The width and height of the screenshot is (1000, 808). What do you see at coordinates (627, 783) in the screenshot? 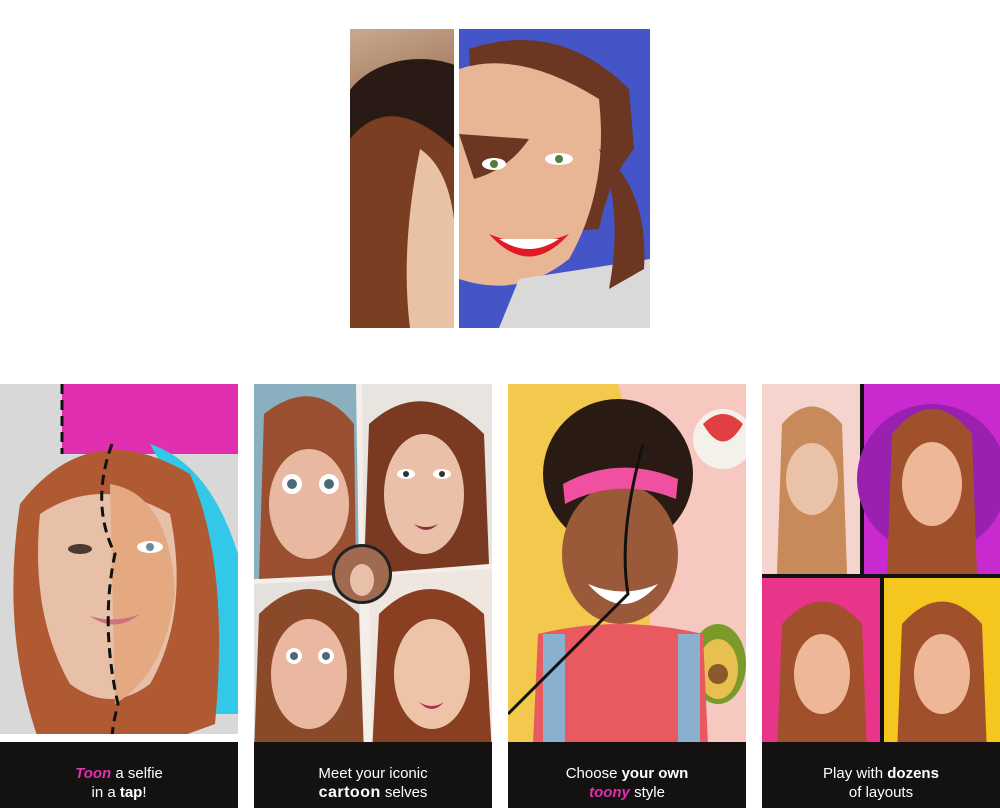
I see `card-3-caption: Choose your own toony style` at bounding box center [627, 783].